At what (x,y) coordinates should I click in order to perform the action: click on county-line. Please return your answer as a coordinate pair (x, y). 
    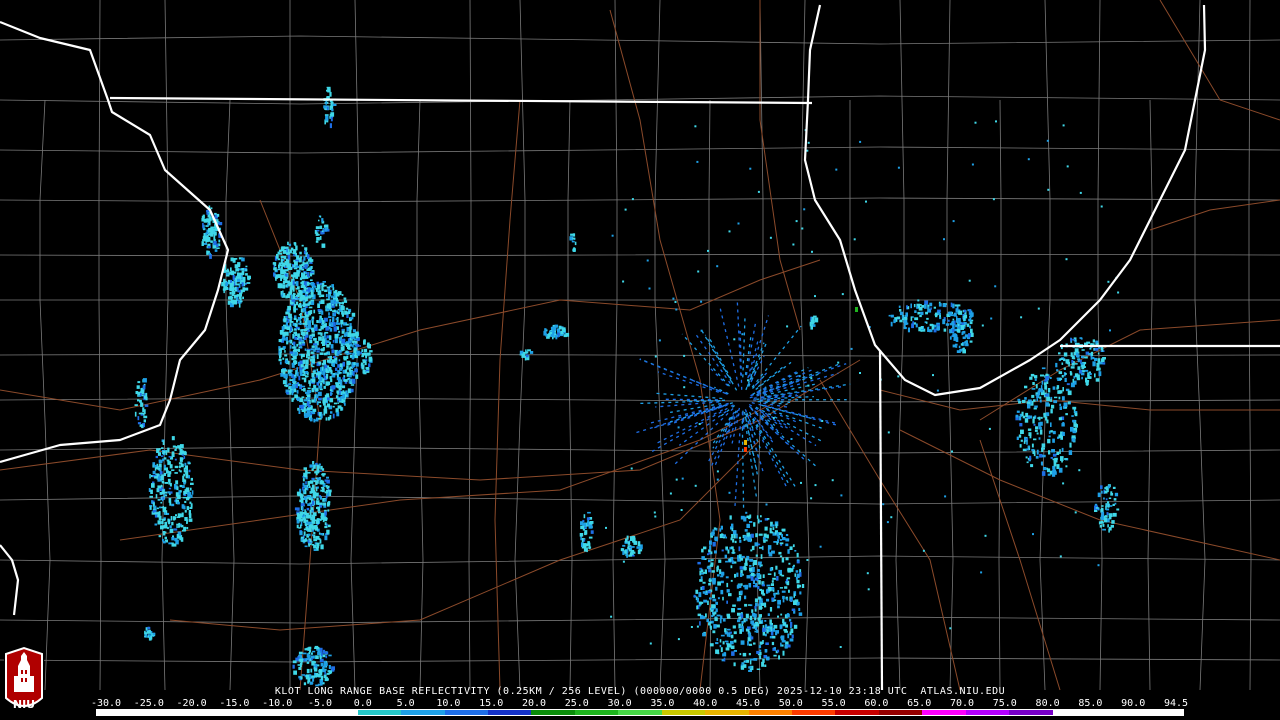
    Looking at the image, I should click on (100, 345).